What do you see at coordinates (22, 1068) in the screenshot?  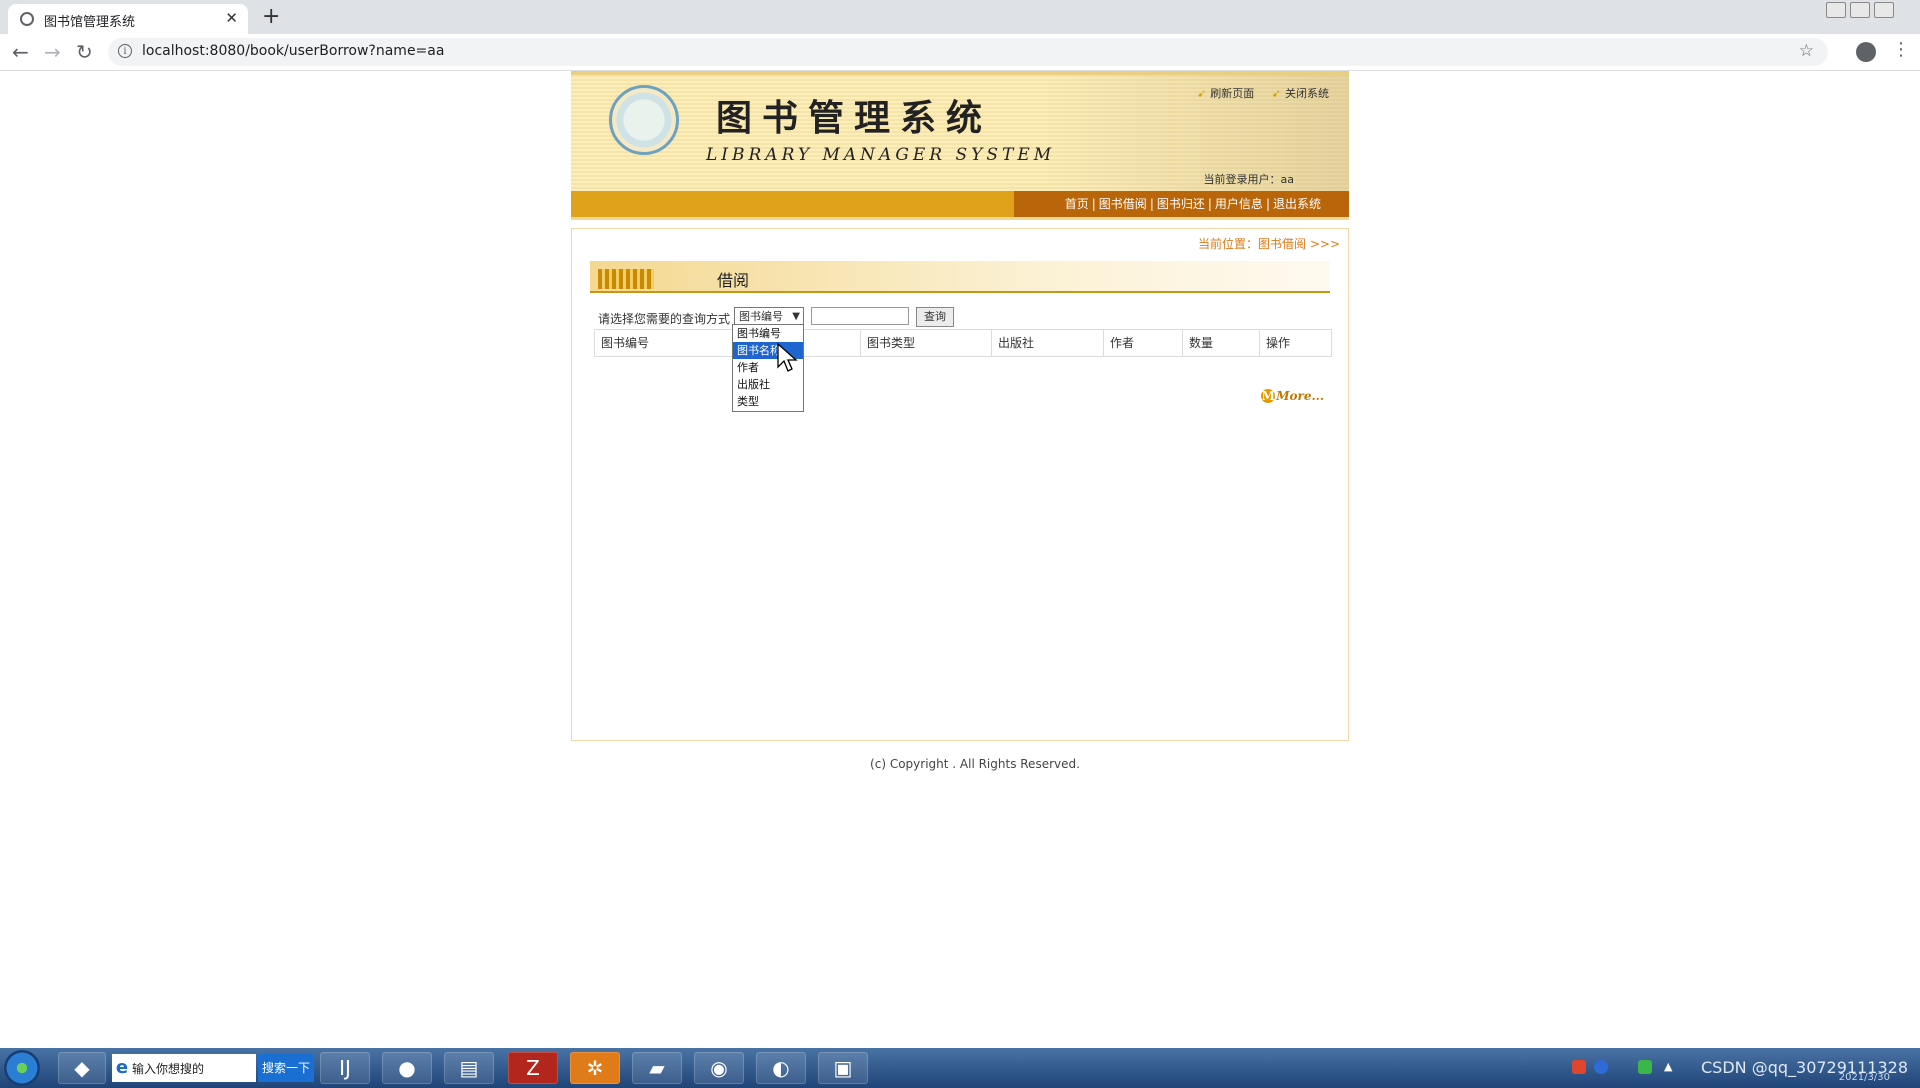 I see `start-button-icon` at bounding box center [22, 1068].